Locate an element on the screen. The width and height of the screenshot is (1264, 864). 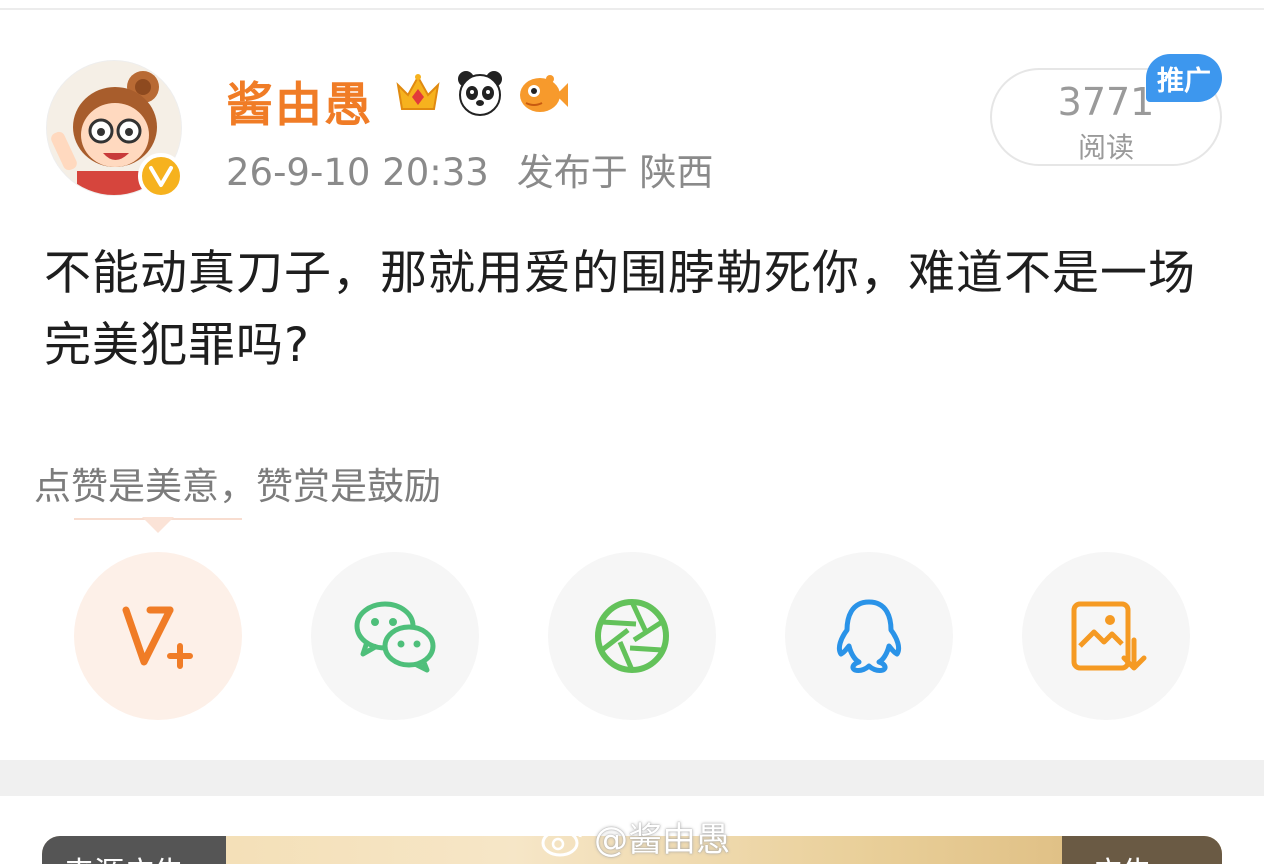
weibo-watermark: @酱由愚 is located at coordinates (635, 836).